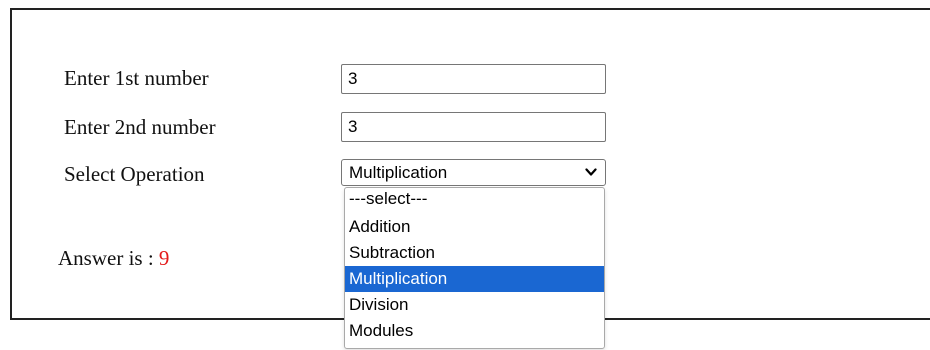 This screenshot has width=930, height=350. Describe the element at coordinates (474, 201) in the screenshot. I see `dropdown-option: ---select---` at that location.